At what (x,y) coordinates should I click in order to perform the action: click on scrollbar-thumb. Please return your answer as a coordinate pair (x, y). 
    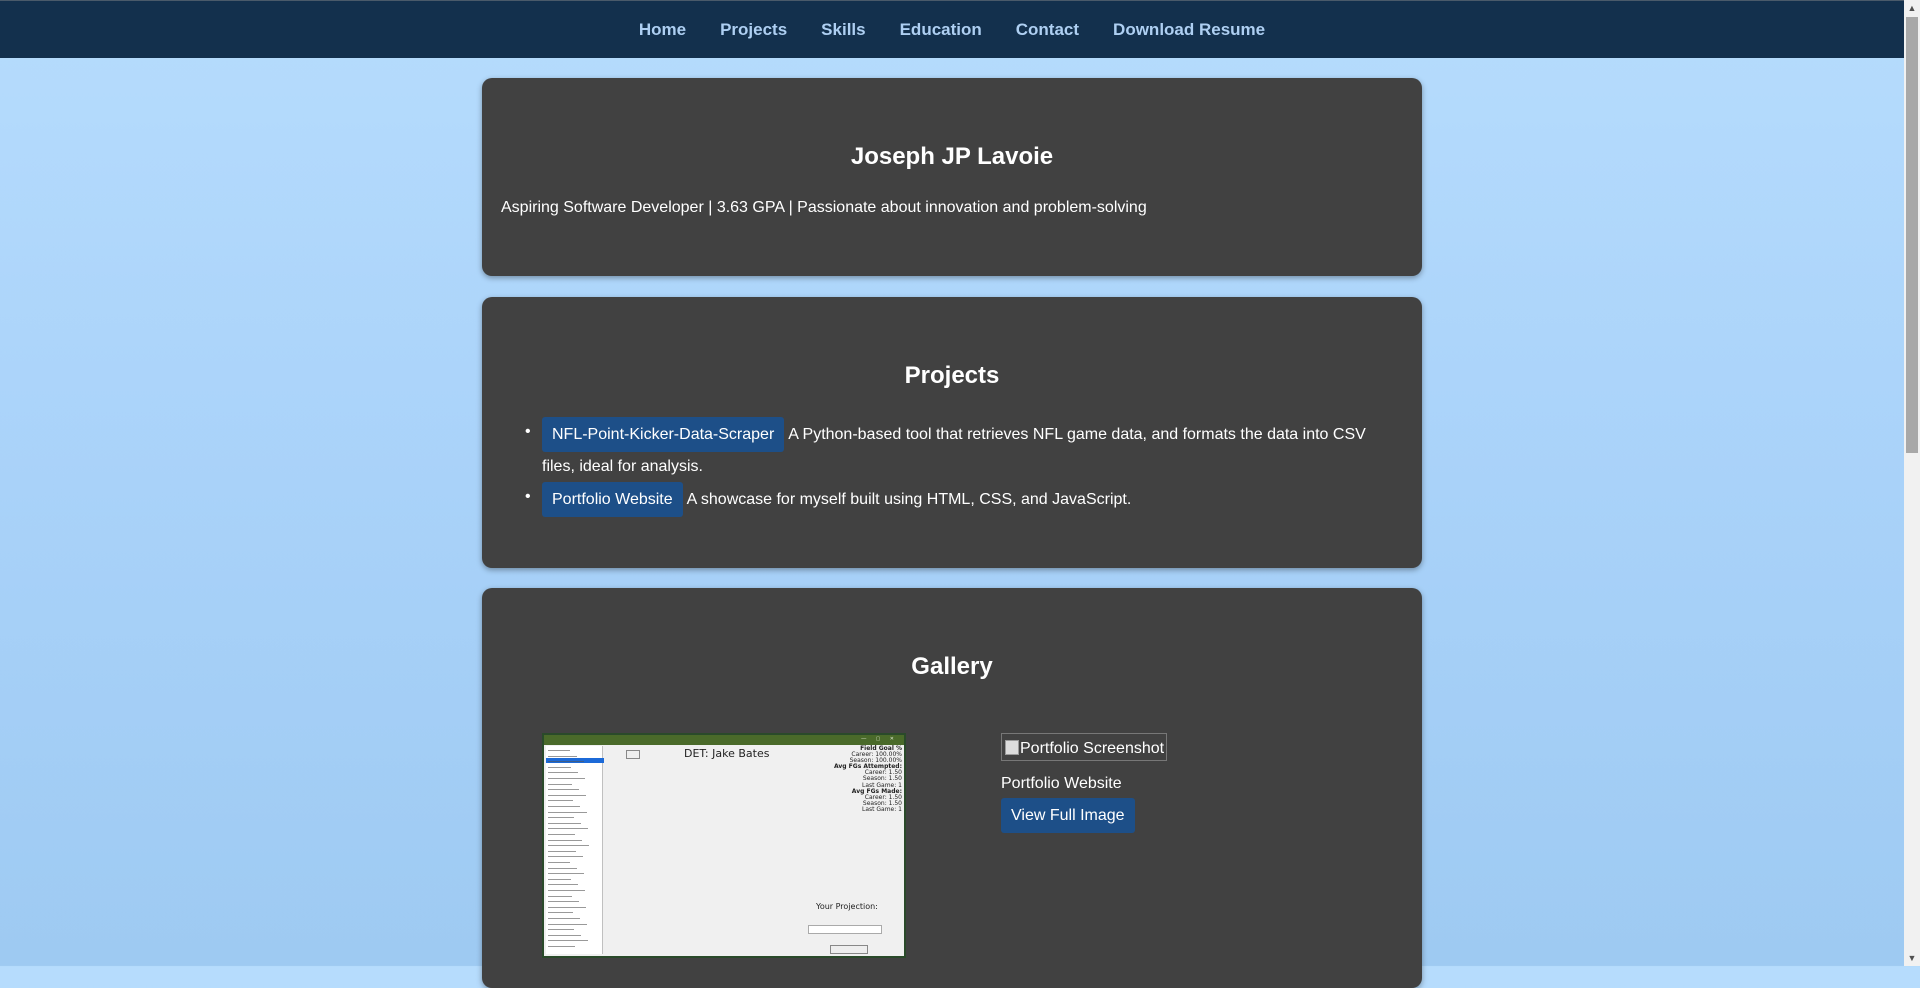
    Looking at the image, I should click on (1912, 235).